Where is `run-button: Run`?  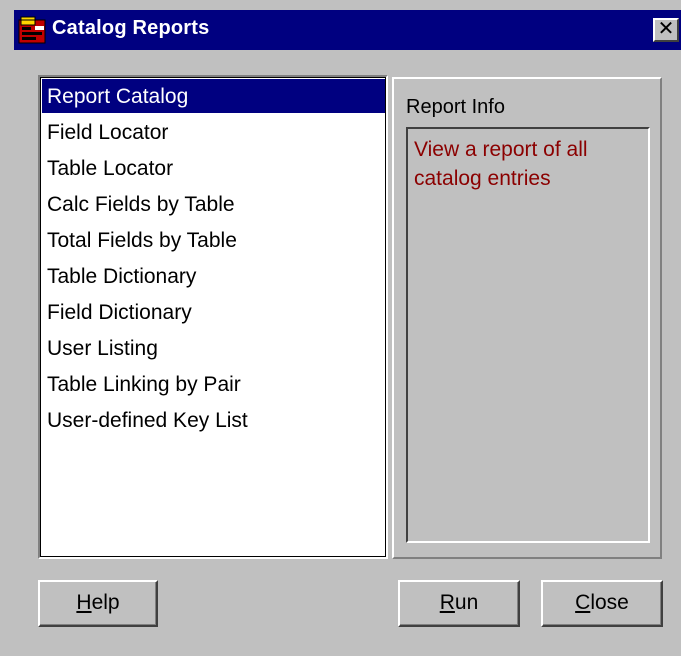 run-button: Run is located at coordinates (459, 603).